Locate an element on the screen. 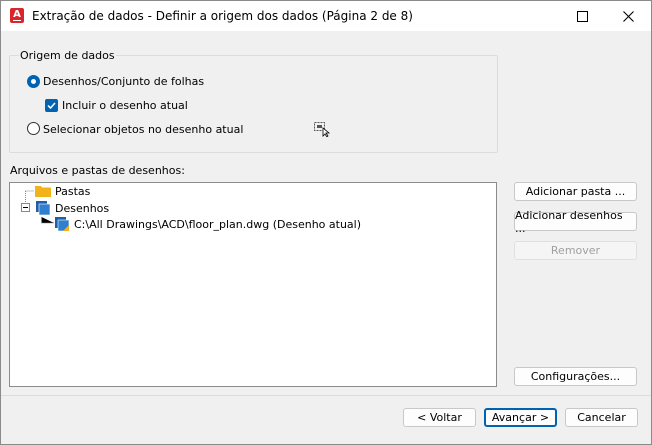 This screenshot has width=652, height=445. back-button: < Voltar is located at coordinates (439, 417).